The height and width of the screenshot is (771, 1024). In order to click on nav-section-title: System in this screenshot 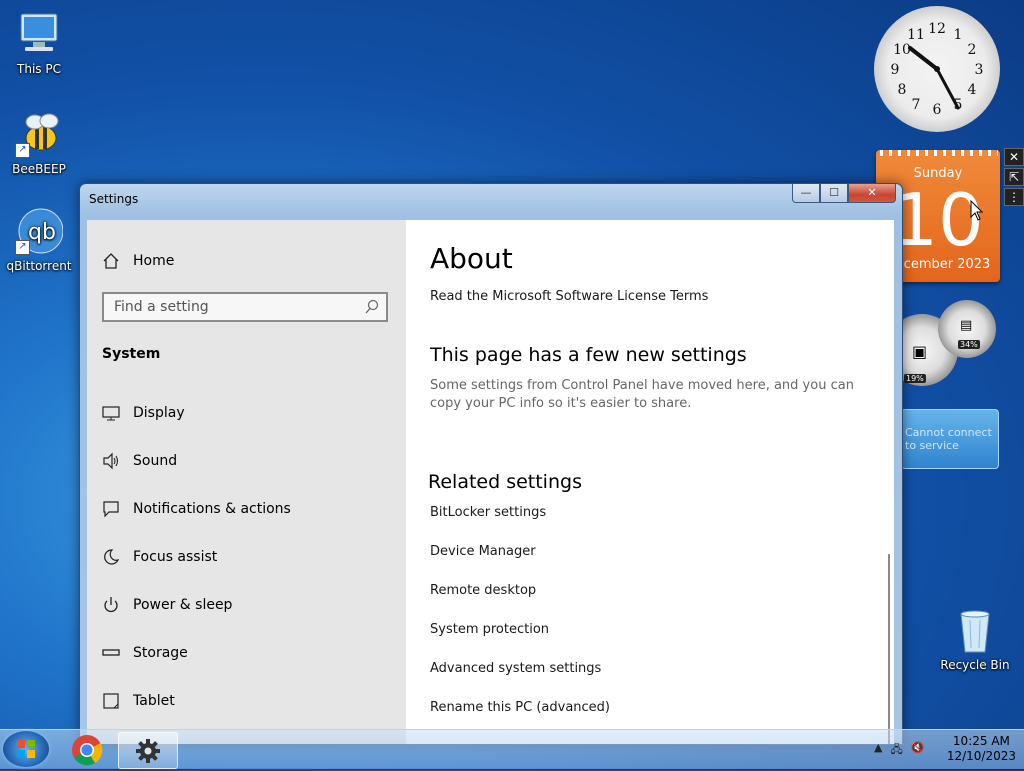, I will do `click(131, 354)`.